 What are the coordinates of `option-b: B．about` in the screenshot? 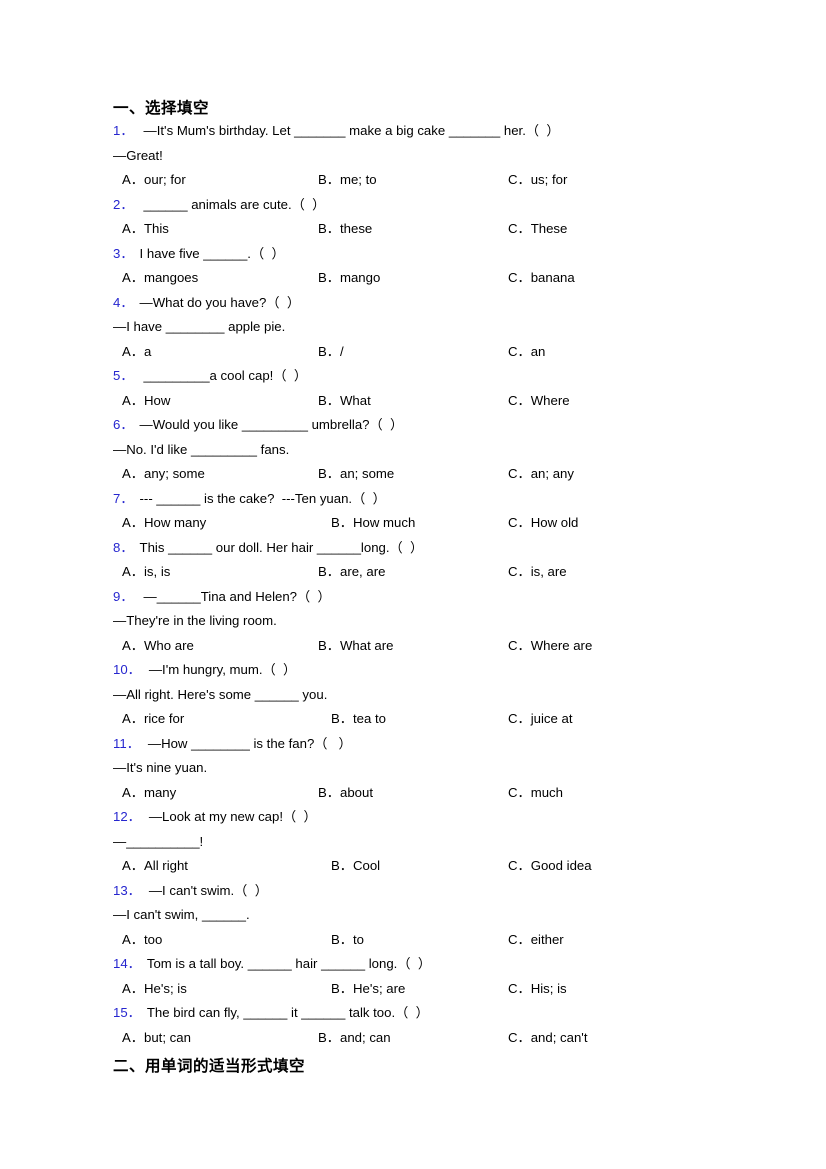 It's located at (345, 793).